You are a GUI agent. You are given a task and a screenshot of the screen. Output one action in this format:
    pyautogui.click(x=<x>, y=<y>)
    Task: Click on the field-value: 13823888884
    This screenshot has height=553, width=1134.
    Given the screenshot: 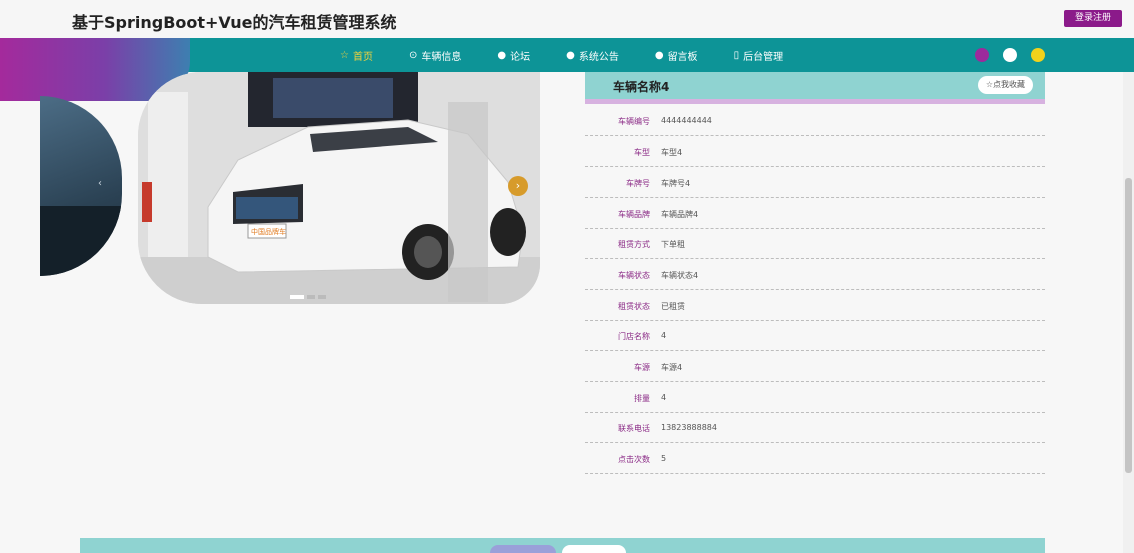 What is the action you would take?
    pyautogui.click(x=689, y=427)
    